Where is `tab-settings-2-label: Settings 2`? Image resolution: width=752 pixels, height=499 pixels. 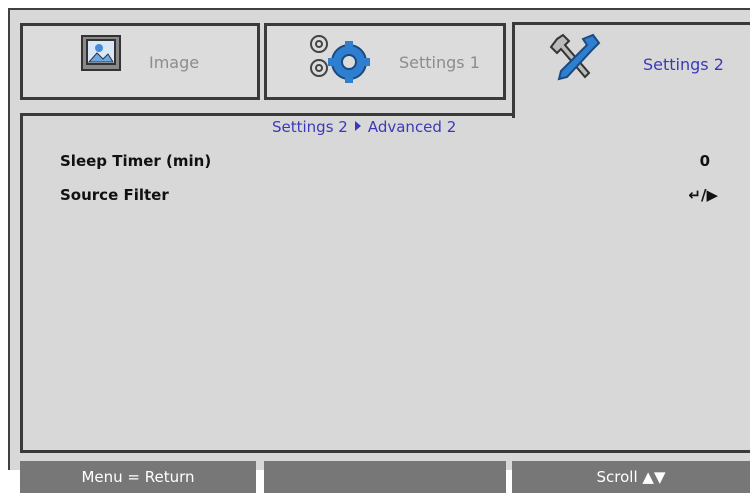 tab-settings-2-label: Settings 2 is located at coordinates (683, 64).